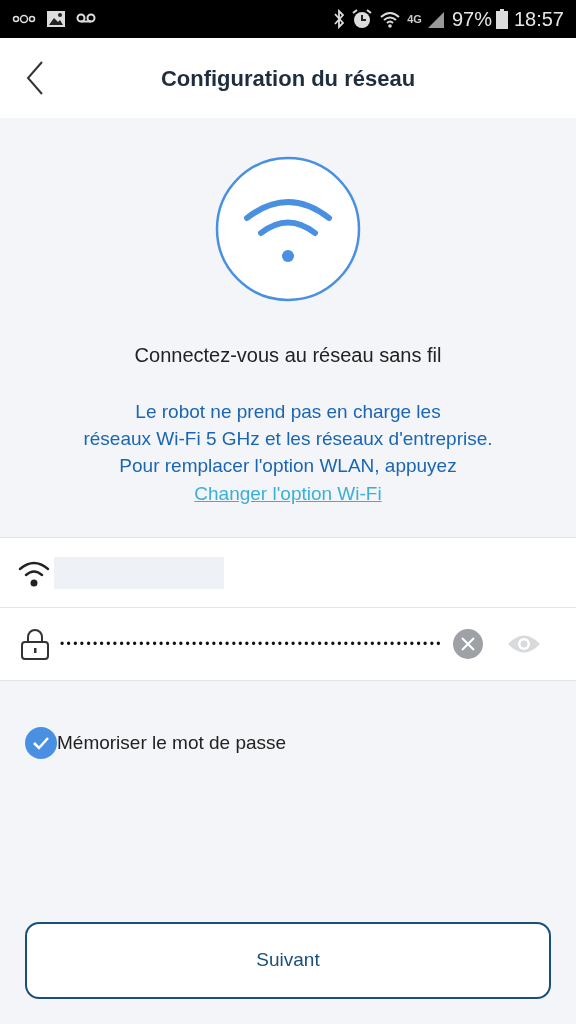  What do you see at coordinates (251, 644) in the screenshot?
I see `password-field: ••••••••••••••••••••••••••••••••••••••••••••••••••••••••••` at bounding box center [251, 644].